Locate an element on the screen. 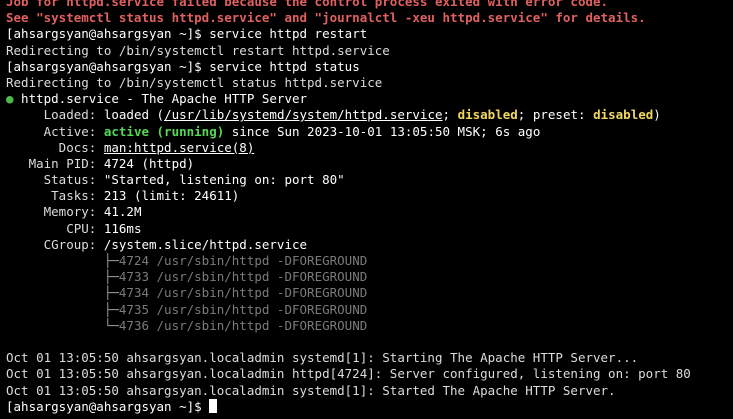 Image resolution: width=733 pixels, height=419 pixels. process-pid: 4724 is located at coordinates (133, 260).